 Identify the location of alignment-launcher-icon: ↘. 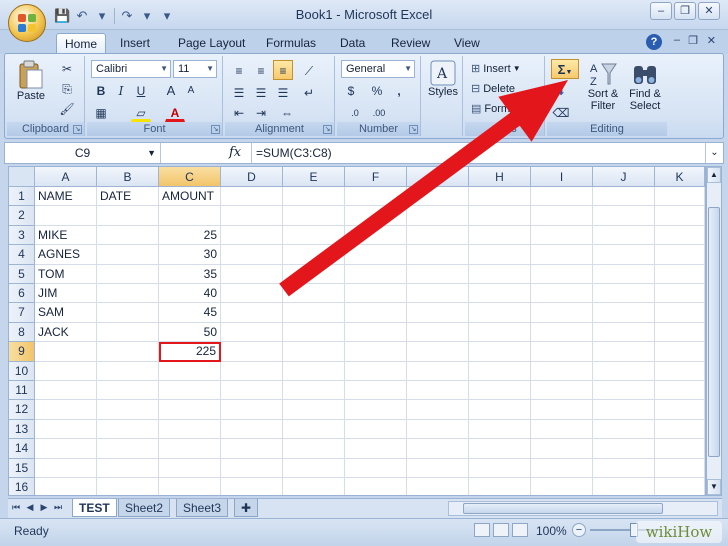
(327, 129).